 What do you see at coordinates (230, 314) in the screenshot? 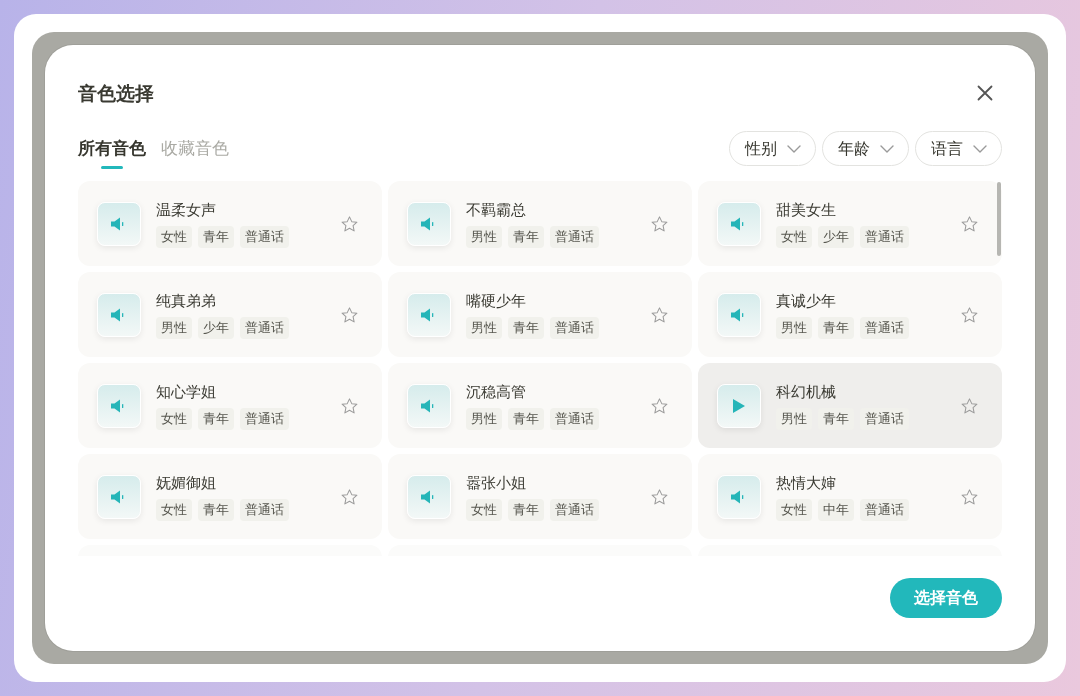
I see `voice-card: 纯真弟弟 男性 少年 普通话` at bounding box center [230, 314].